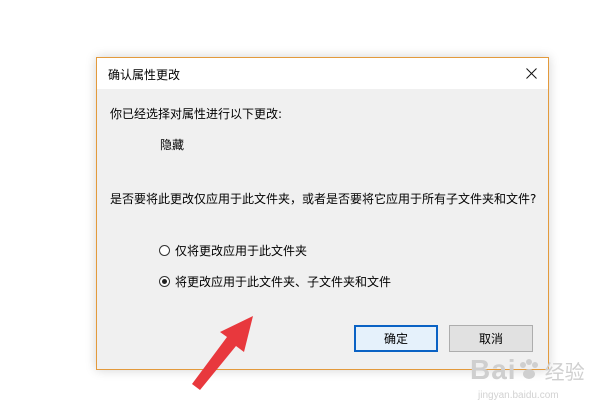  Describe the element at coordinates (518, 395) in the screenshot. I see `watermark-url: jingyan.baidu.com` at that location.